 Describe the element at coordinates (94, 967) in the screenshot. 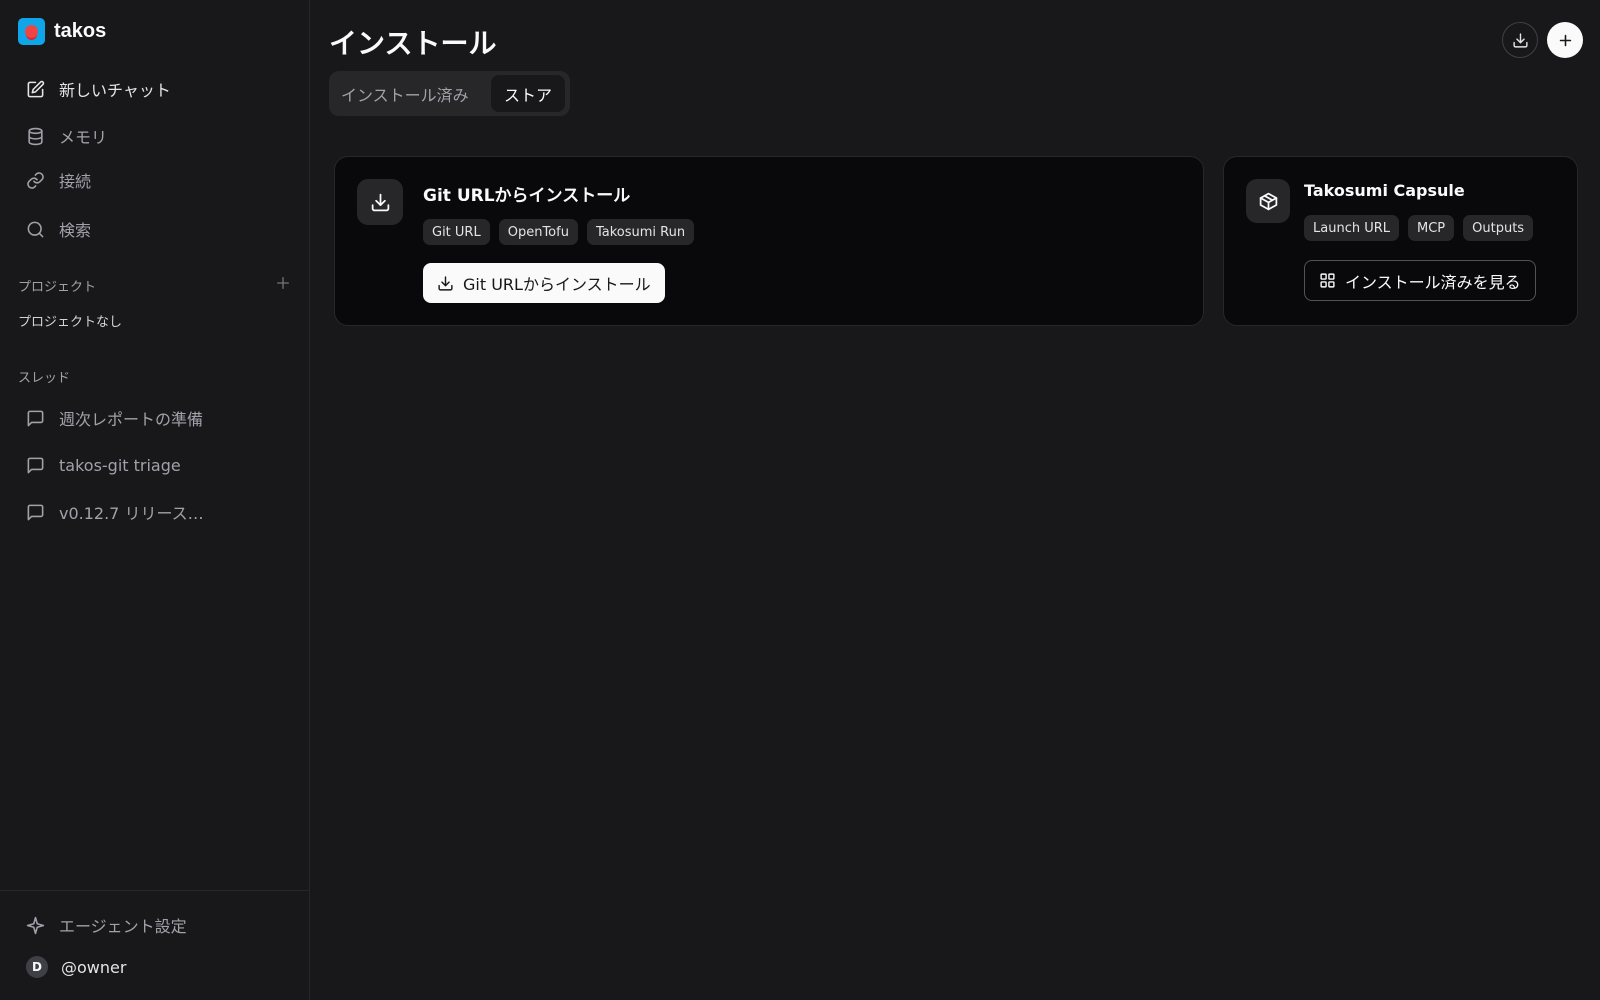

I see `username: @owner` at that location.